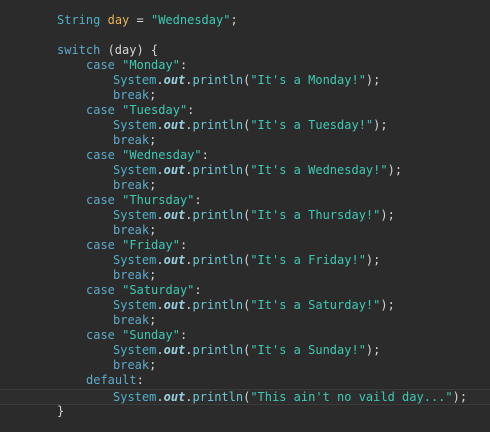 Image resolution: width=490 pixels, height=432 pixels. I want to click on code-line-4: case "Monday":, so click(245, 65).